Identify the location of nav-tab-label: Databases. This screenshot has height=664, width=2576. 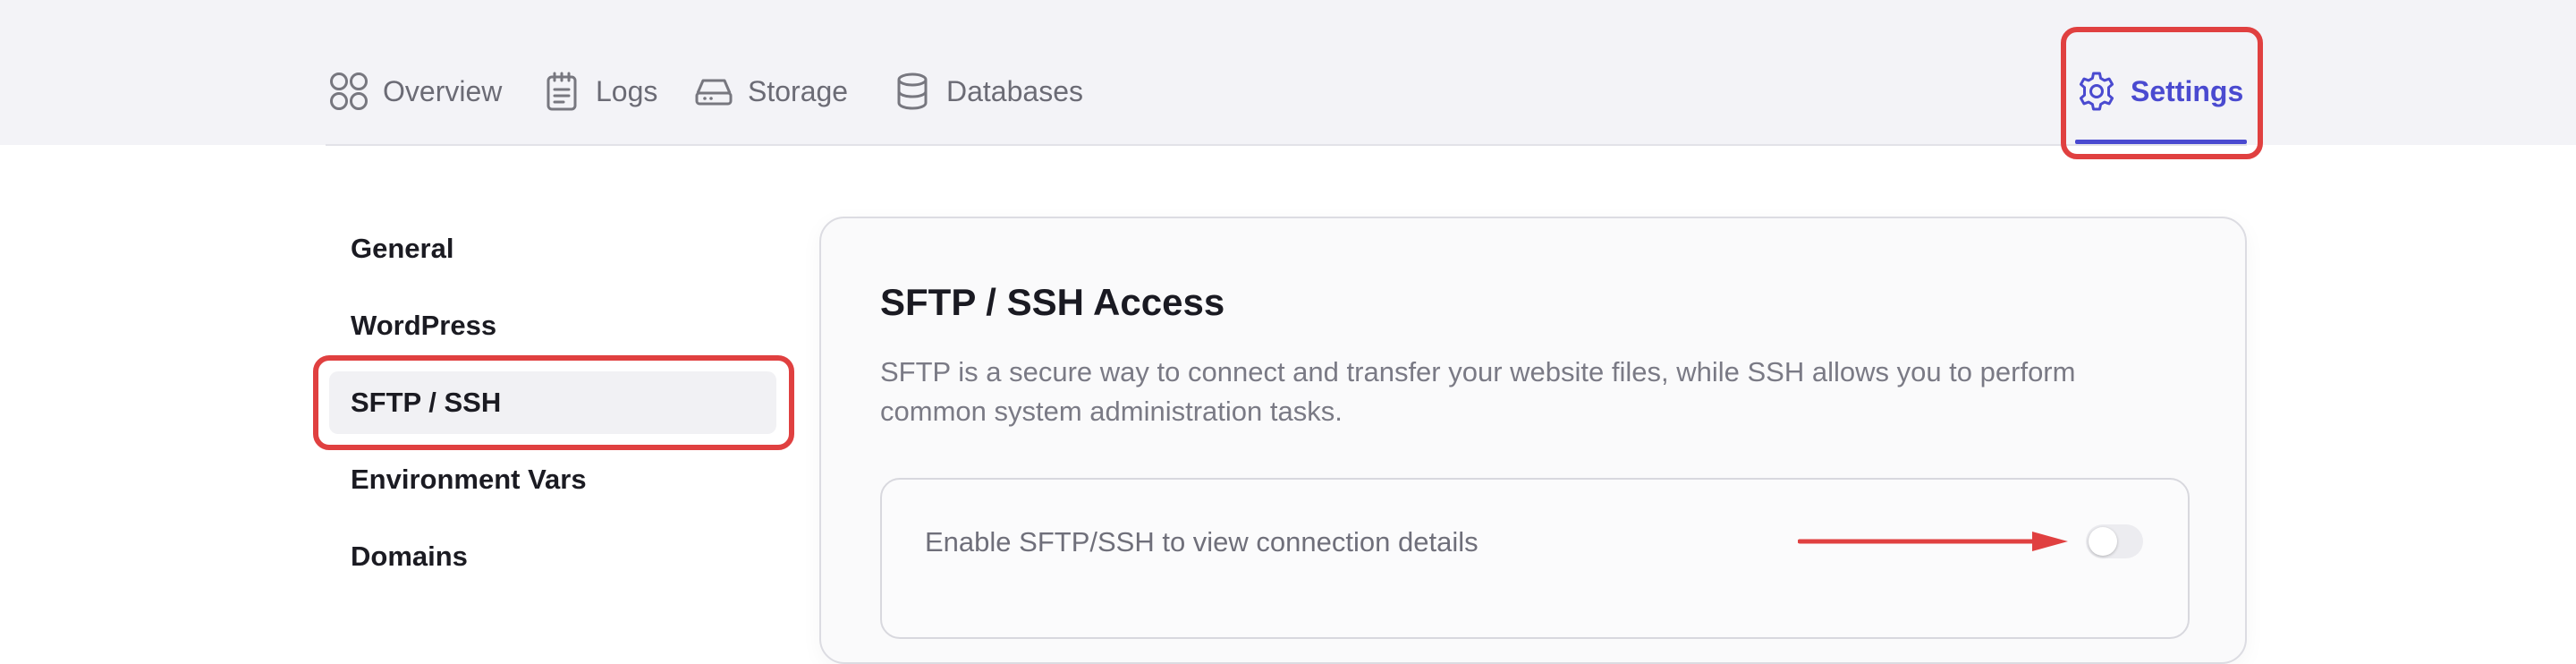
(1014, 90).